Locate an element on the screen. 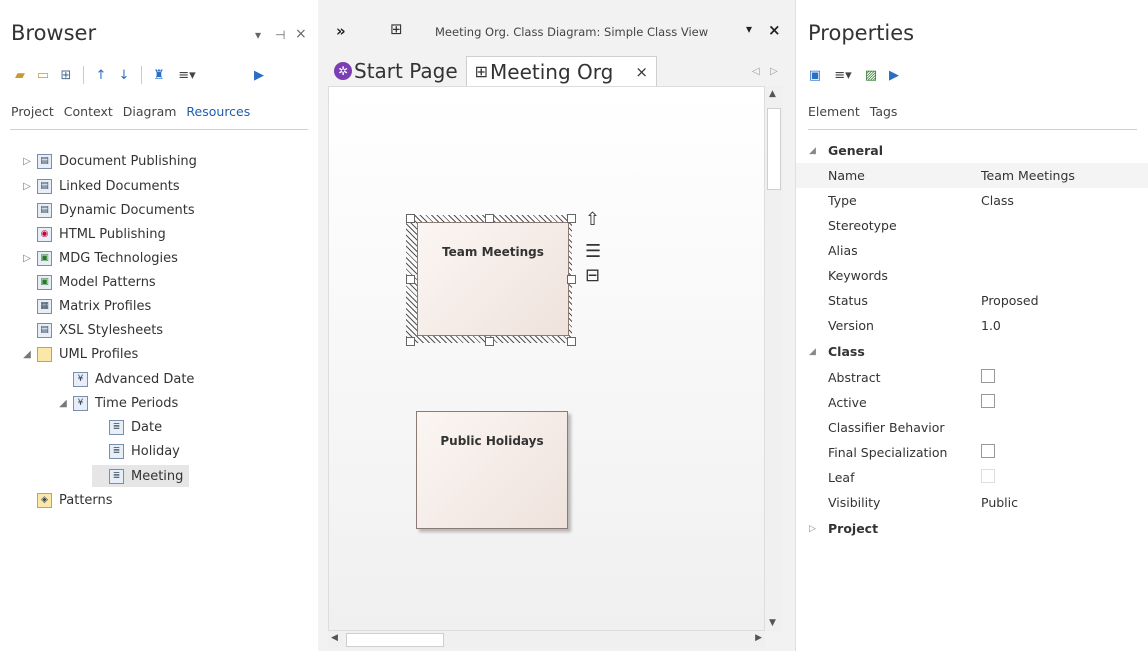 The image size is (1148, 651). section-general: ◢ General is located at coordinates (972, 150).